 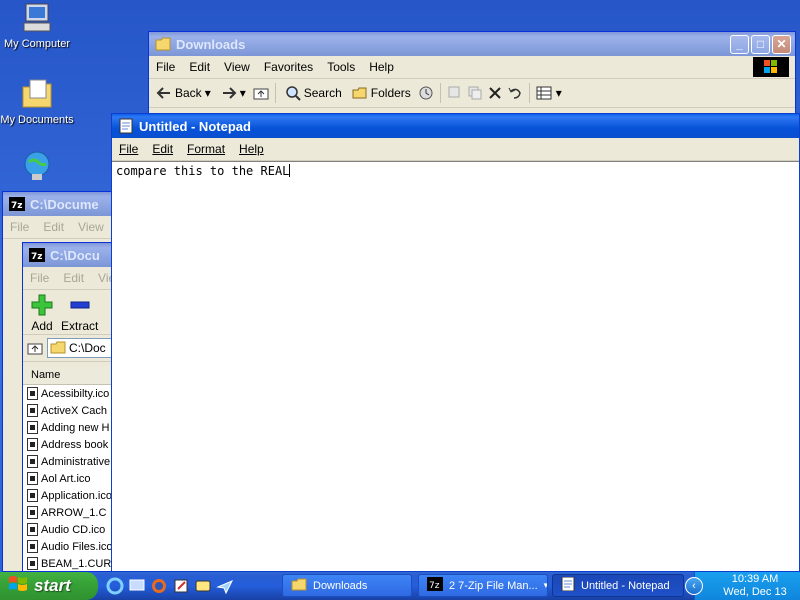 What do you see at coordinates (170, 586) in the screenshot?
I see `quick-launch` at bounding box center [170, 586].